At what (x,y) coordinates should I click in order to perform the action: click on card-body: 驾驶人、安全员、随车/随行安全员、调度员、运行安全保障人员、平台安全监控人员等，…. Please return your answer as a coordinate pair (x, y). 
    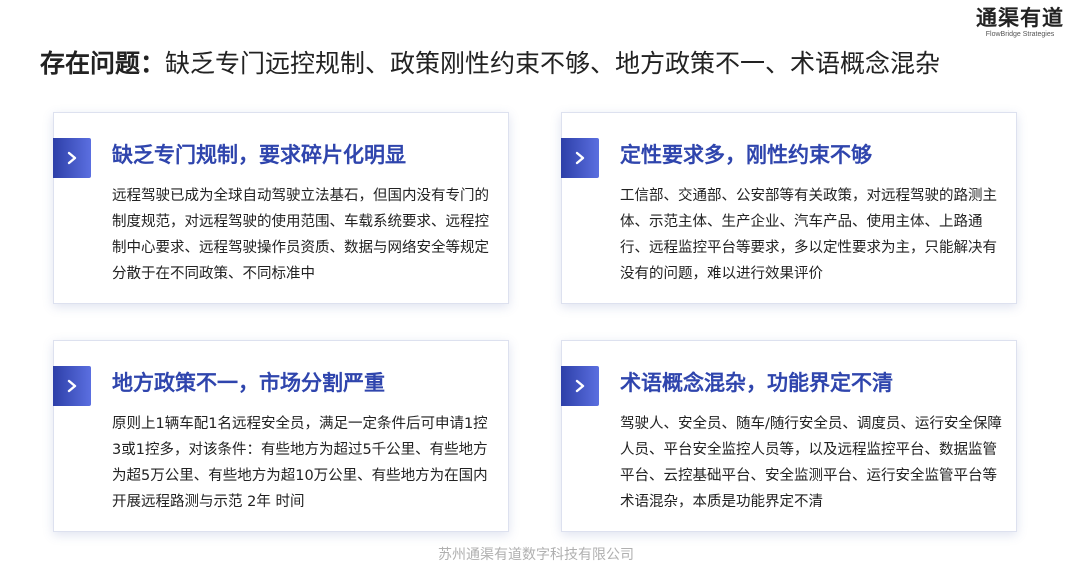
    Looking at the image, I should click on (811, 463).